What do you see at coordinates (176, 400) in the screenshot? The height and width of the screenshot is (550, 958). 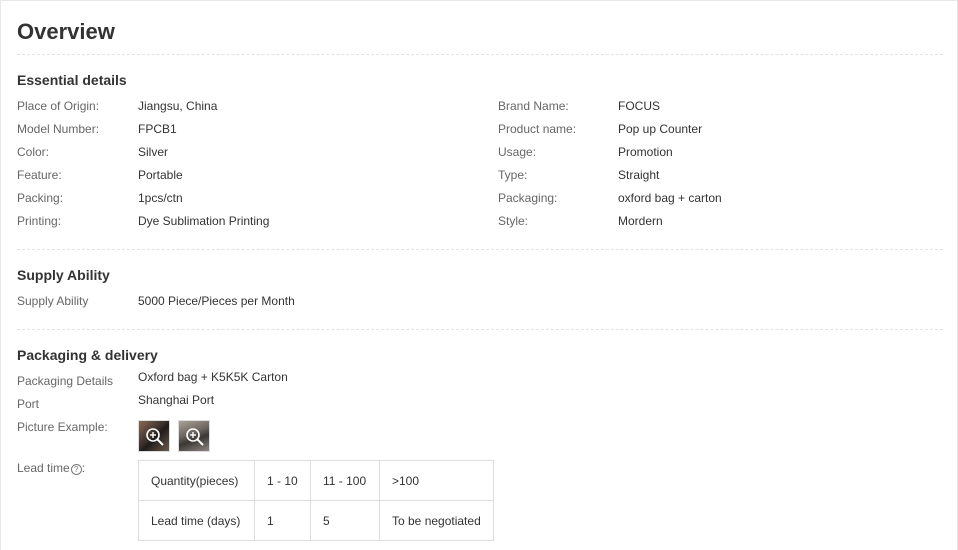 I see `port-value: Shanghai Port` at bounding box center [176, 400].